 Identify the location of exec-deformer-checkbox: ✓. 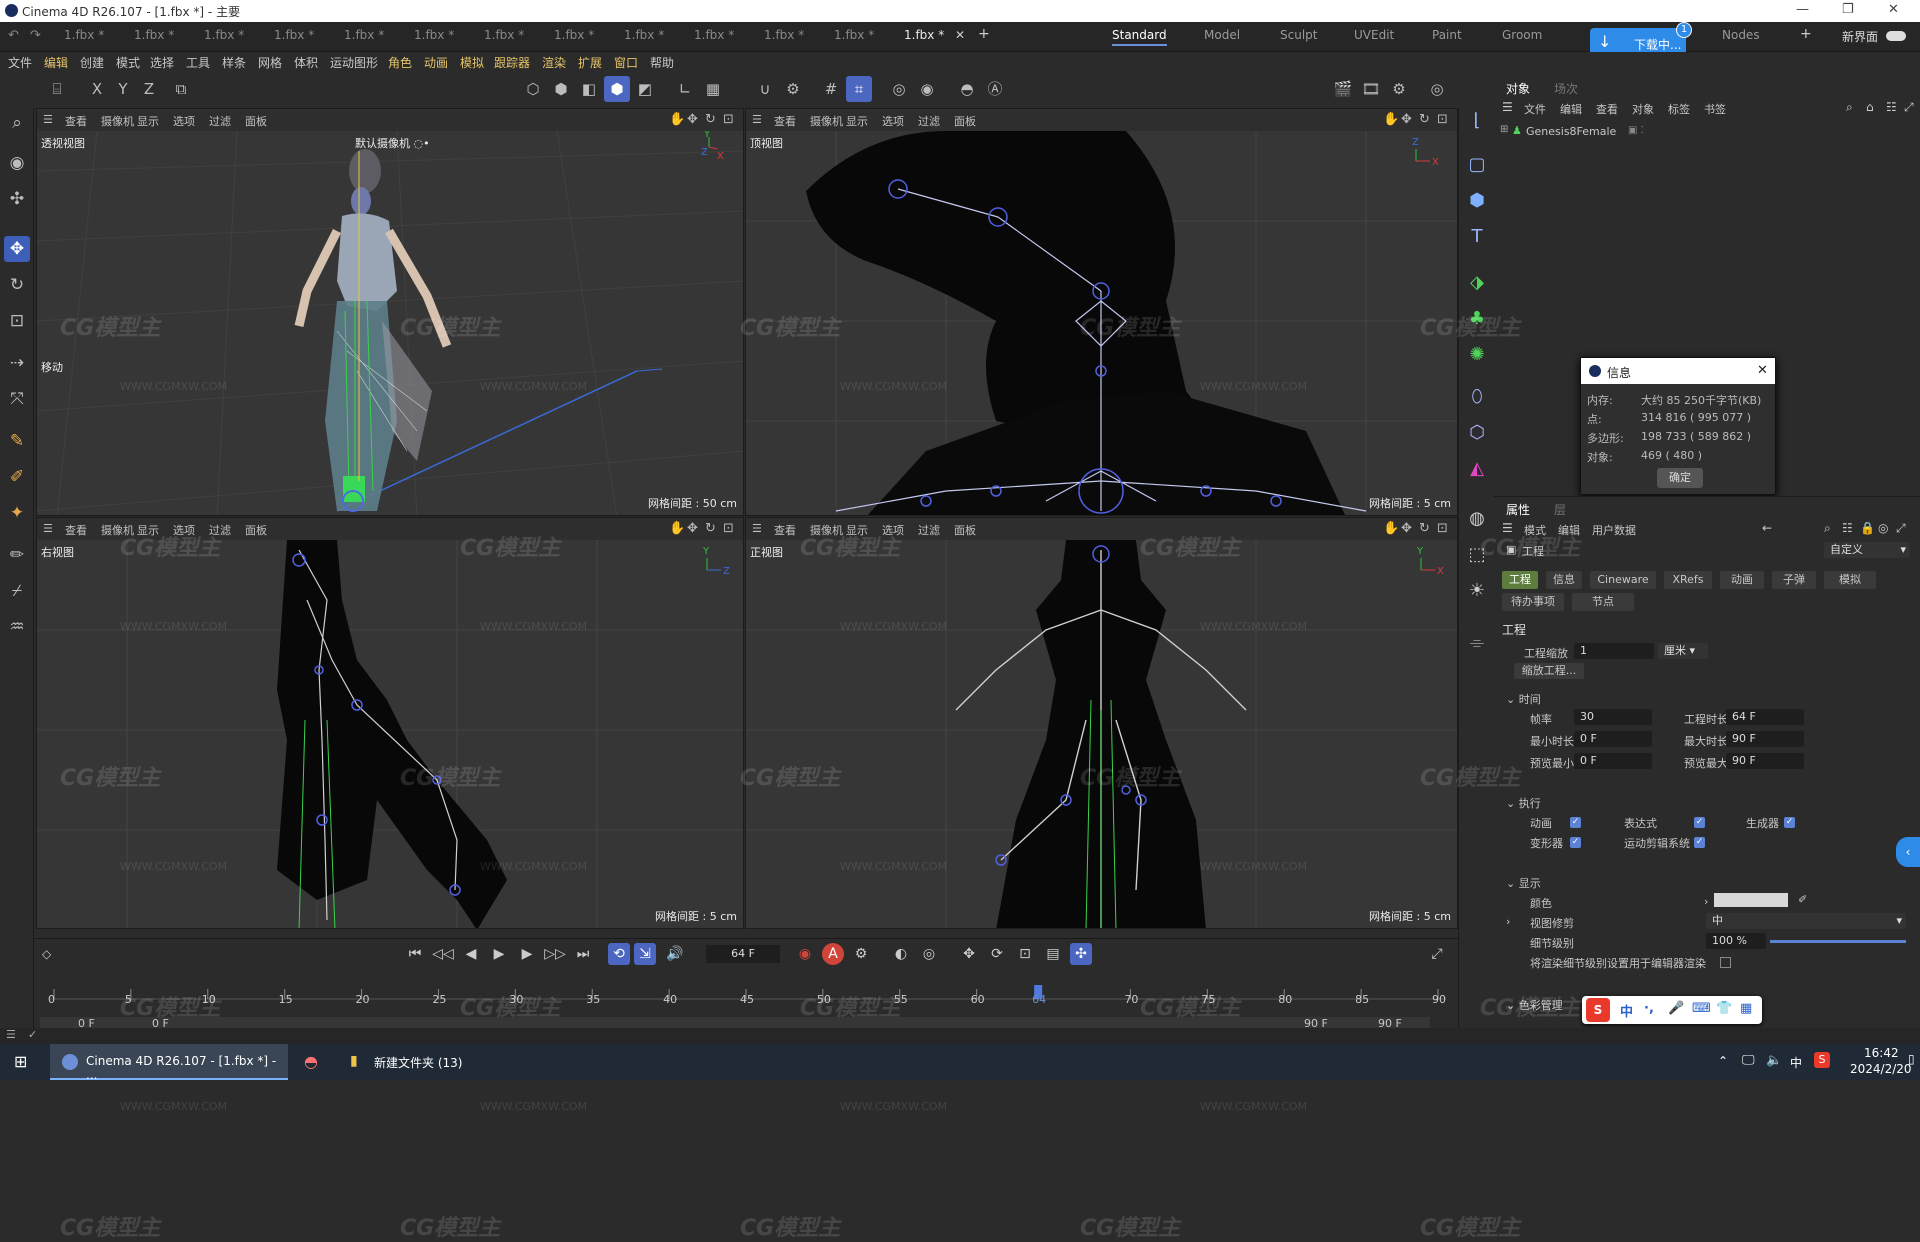
(1575, 842).